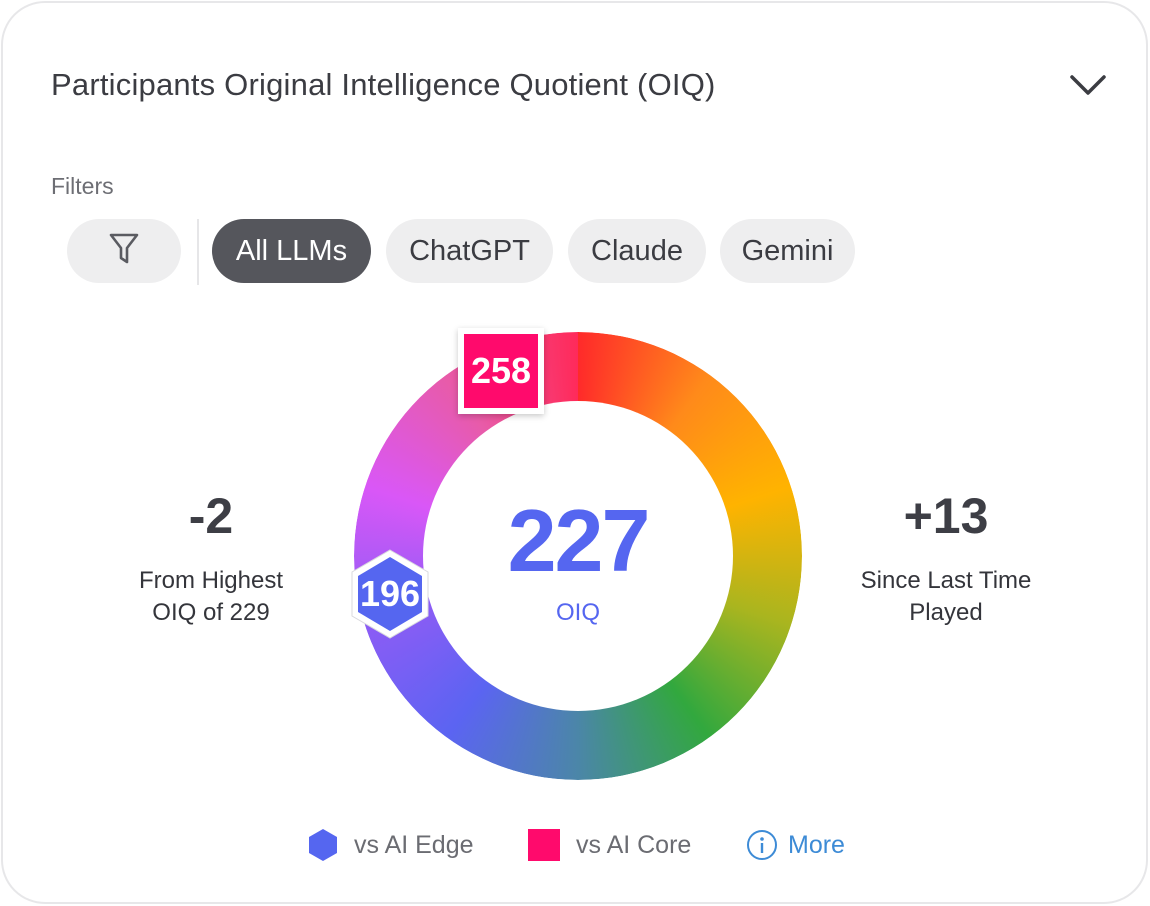 The height and width of the screenshot is (906, 1150). What do you see at coordinates (946, 516) in the screenshot?
I see `last-played-delta-value: +13` at bounding box center [946, 516].